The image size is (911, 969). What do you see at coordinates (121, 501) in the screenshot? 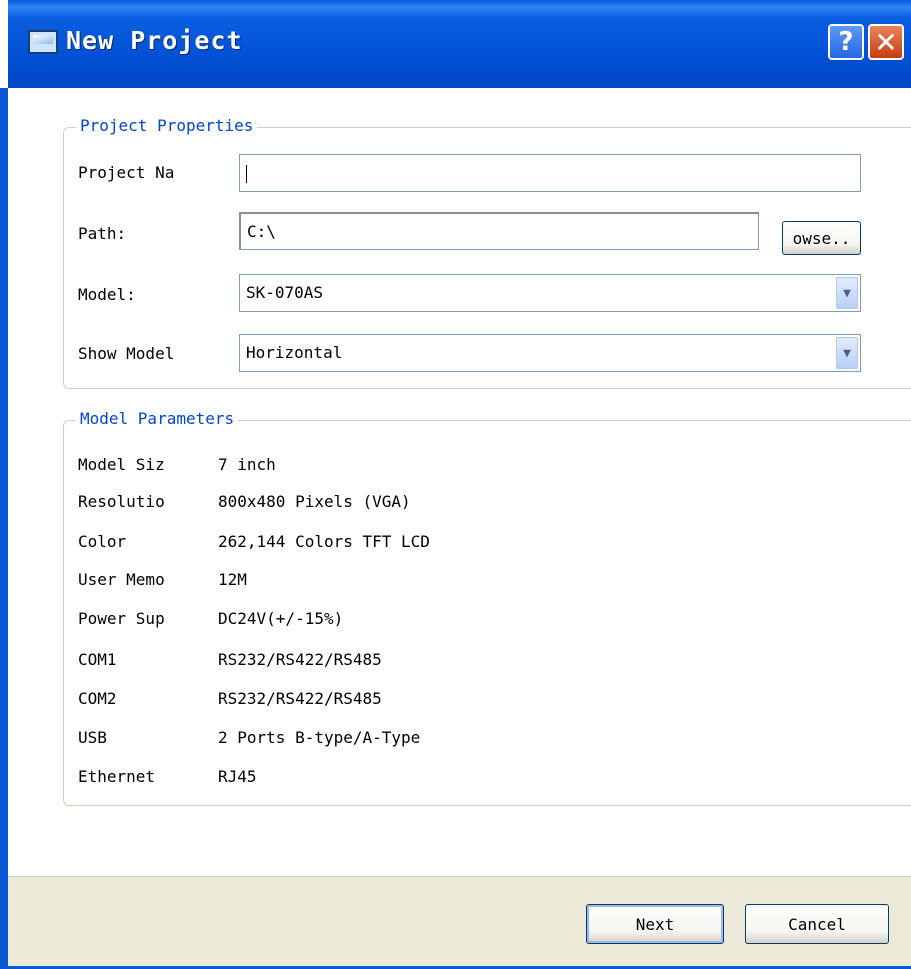
I see `param-name: Resolutio` at bounding box center [121, 501].